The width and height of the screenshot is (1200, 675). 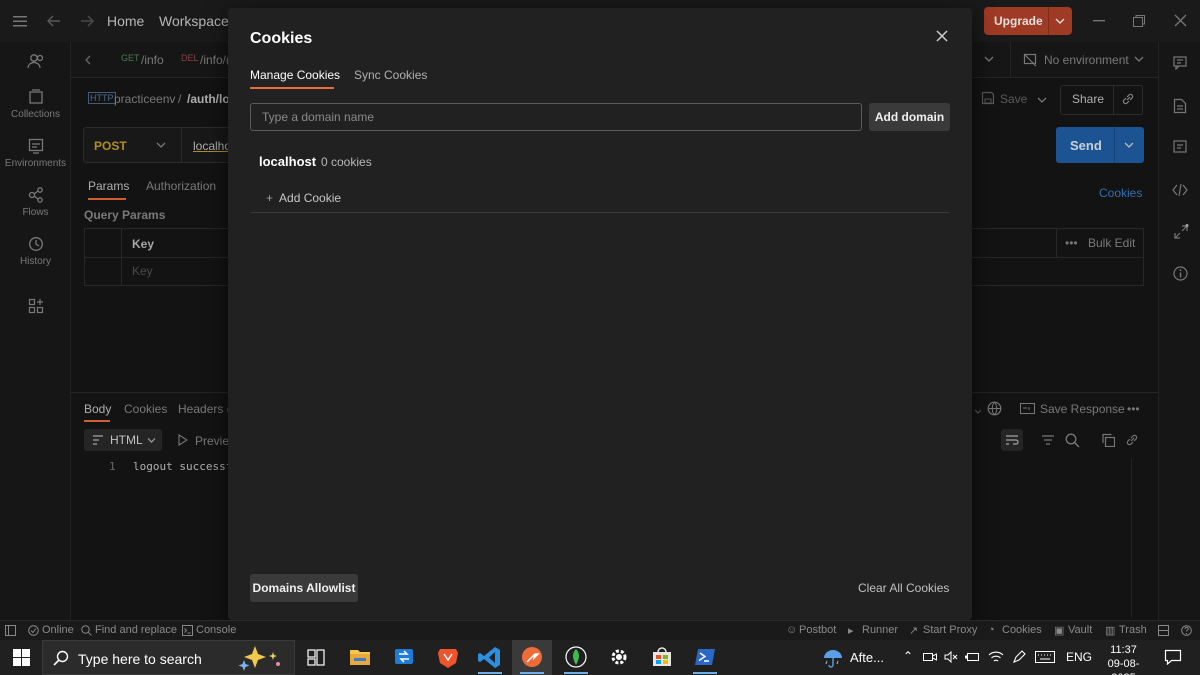 I want to click on proxy-icon: ↗, so click(x=914, y=631).